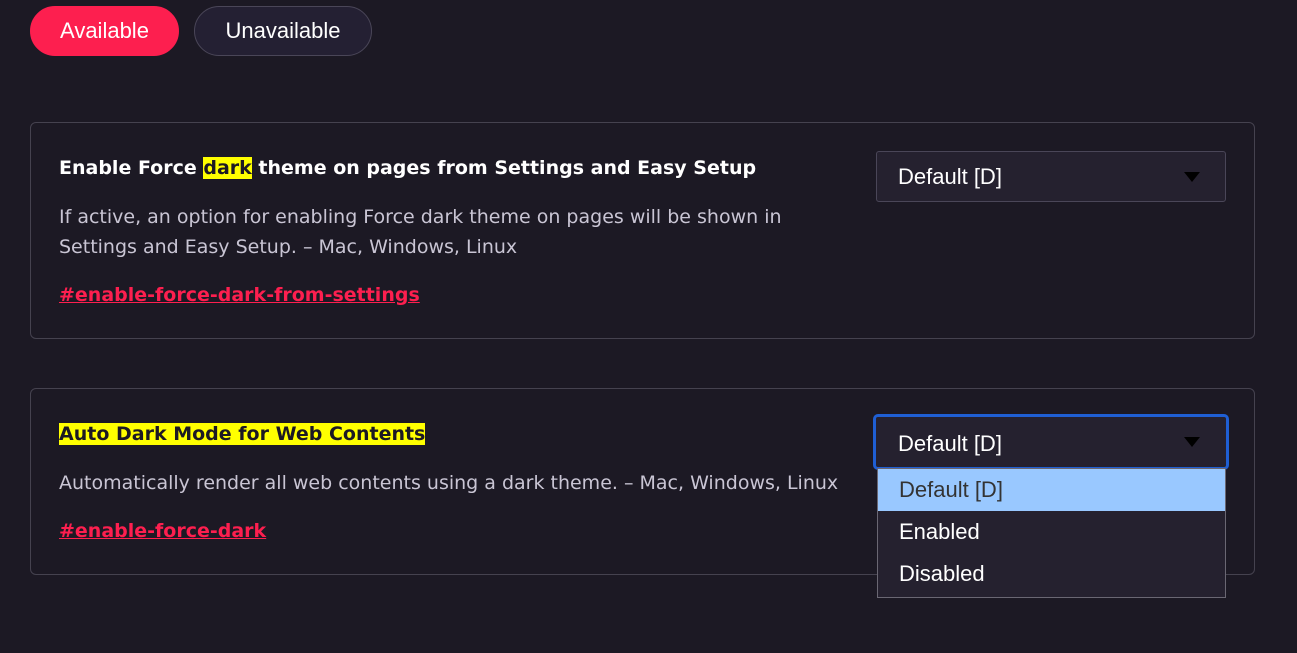 This screenshot has height=653, width=1297. Describe the element at coordinates (1051, 490) in the screenshot. I see `option-default: Default [D]` at that location.